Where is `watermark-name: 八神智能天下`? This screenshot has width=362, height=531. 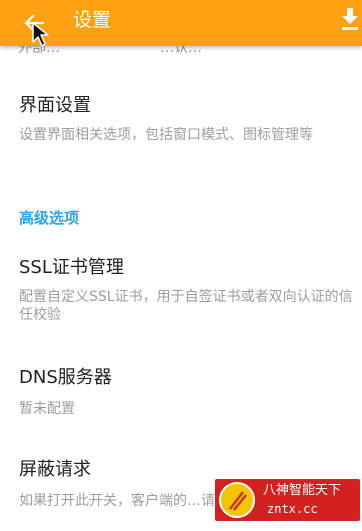
watermark-name: 八神智能天下 is located at coordinates (302, 490).